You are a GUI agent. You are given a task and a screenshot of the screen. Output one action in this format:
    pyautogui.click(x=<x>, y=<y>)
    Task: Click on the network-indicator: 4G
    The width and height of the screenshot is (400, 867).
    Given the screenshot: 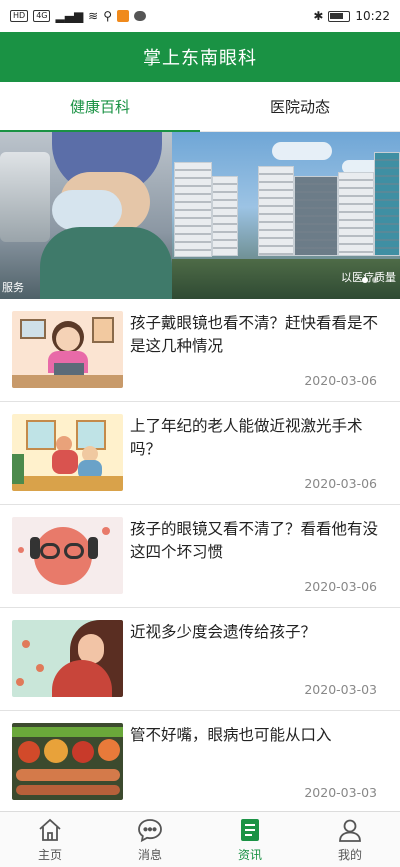 What is the action you would take?
    pyautogui.click(x=42, y=16)
    